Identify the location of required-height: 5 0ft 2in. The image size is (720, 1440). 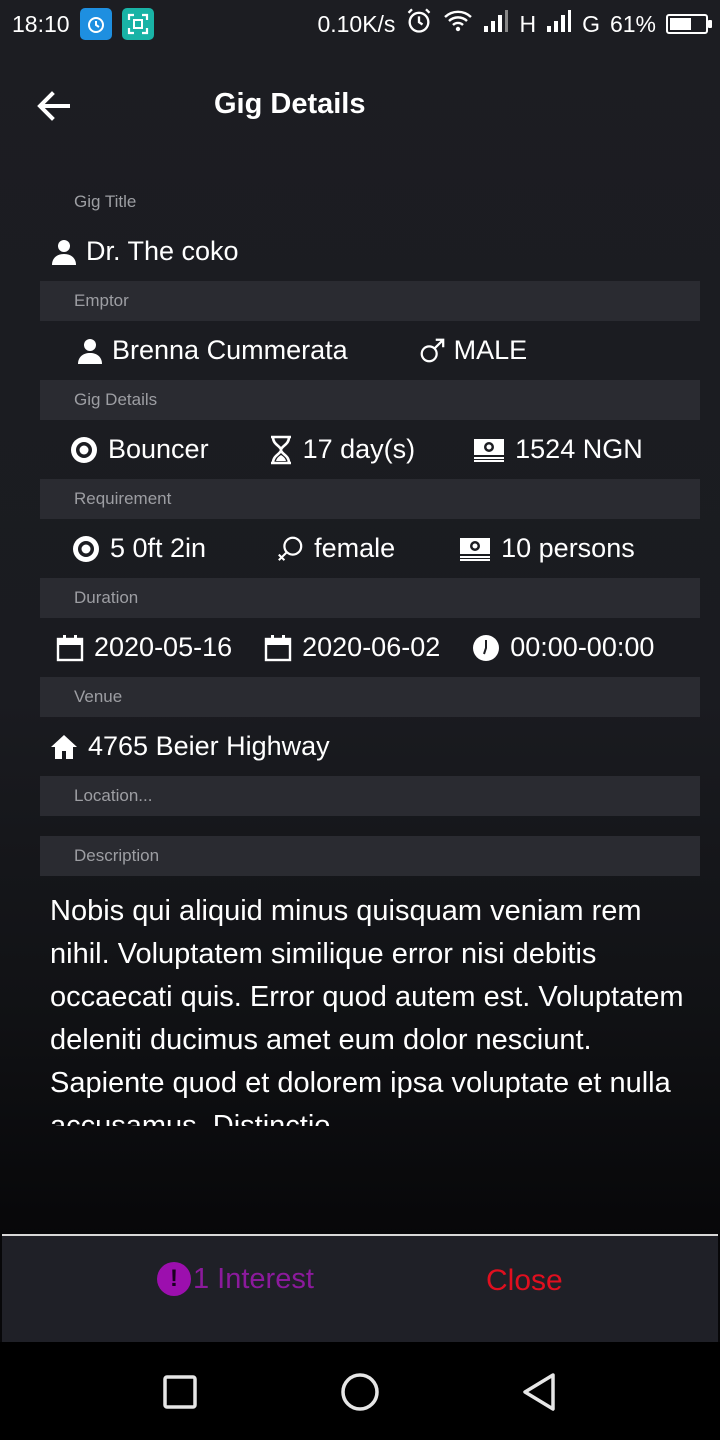
(158, 548).